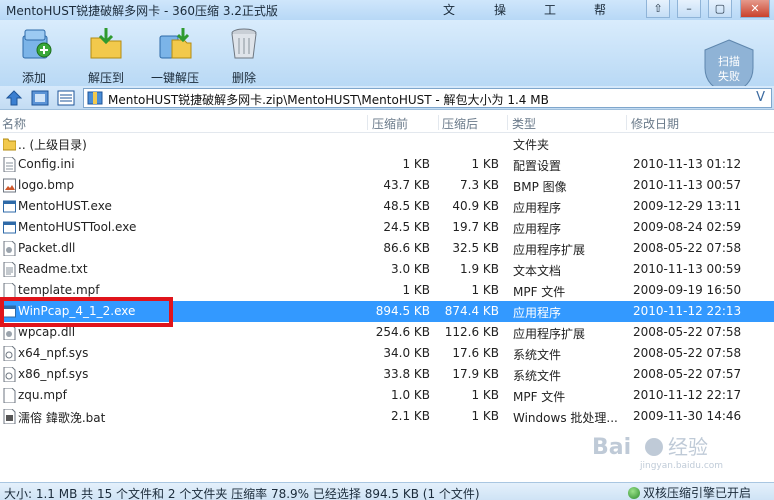 The width and height of the screenshot is (774, 500). What do you see at coordinates (729, 61) in the screenshot?
I see `scan-badge-line1: 扫描` at bounding box center [729, 61].